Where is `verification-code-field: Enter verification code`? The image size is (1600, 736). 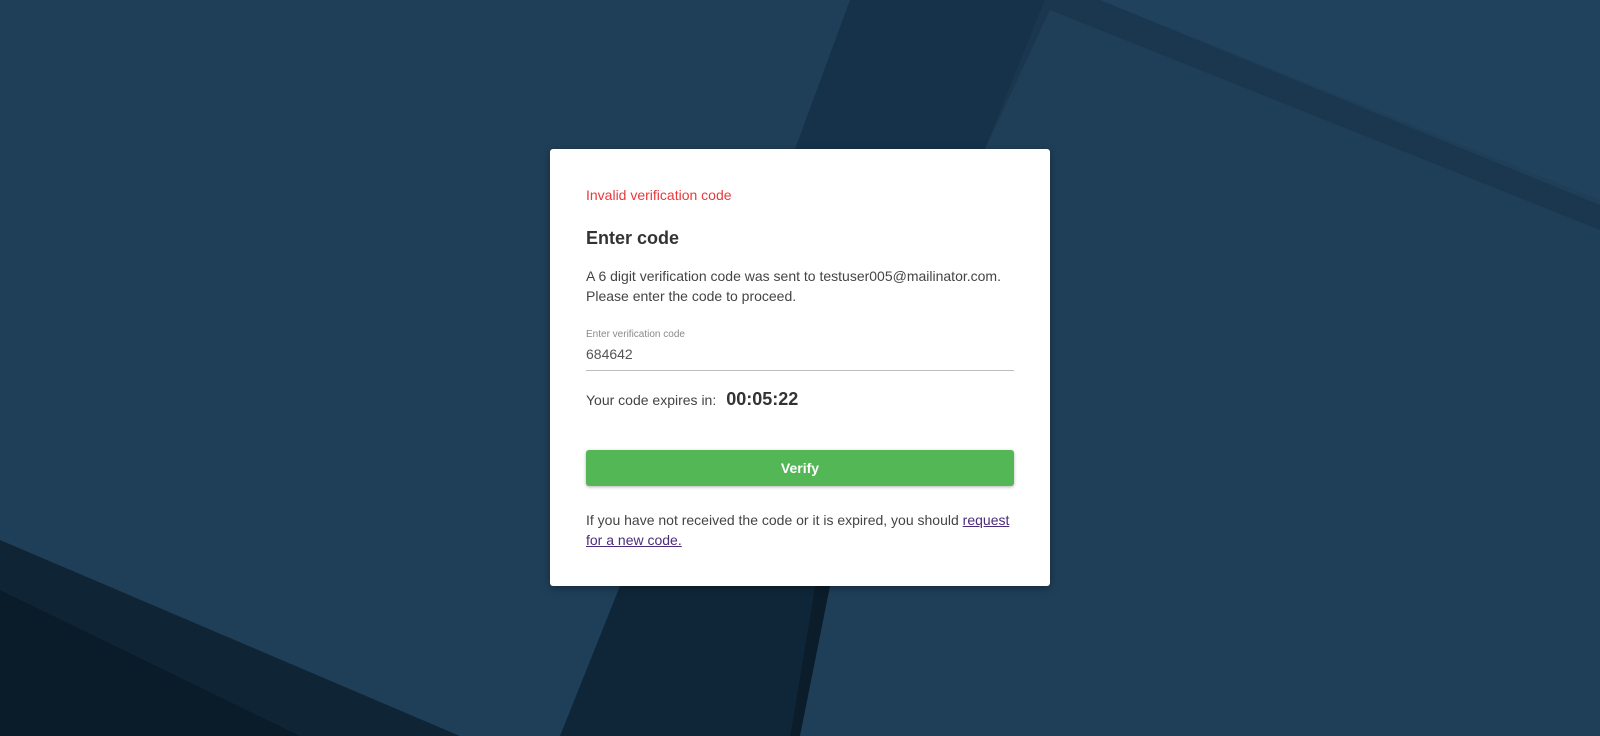
verification-code-field: Enter verification code is located at coordinates (800, 350).